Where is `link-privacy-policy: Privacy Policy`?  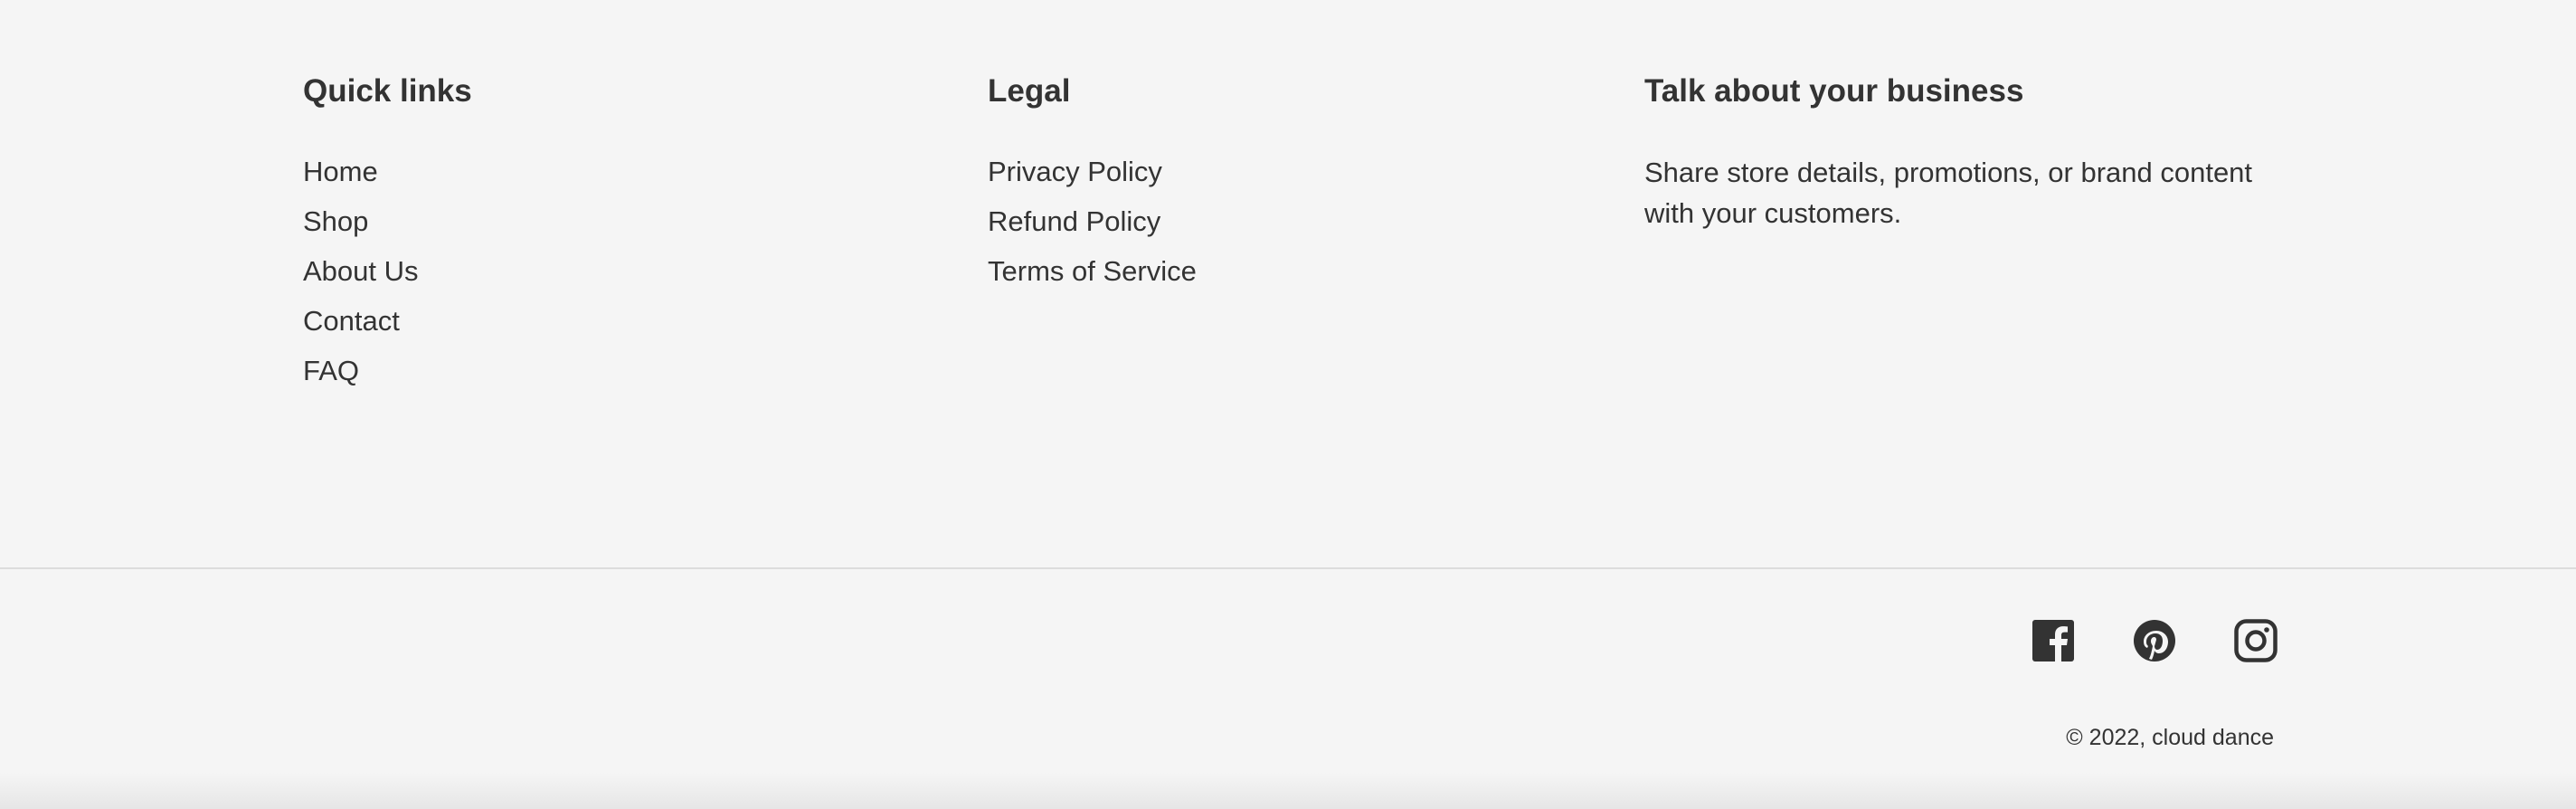
link-privacy-policy: Privacy Policy is located at coordinates (1075, 171).